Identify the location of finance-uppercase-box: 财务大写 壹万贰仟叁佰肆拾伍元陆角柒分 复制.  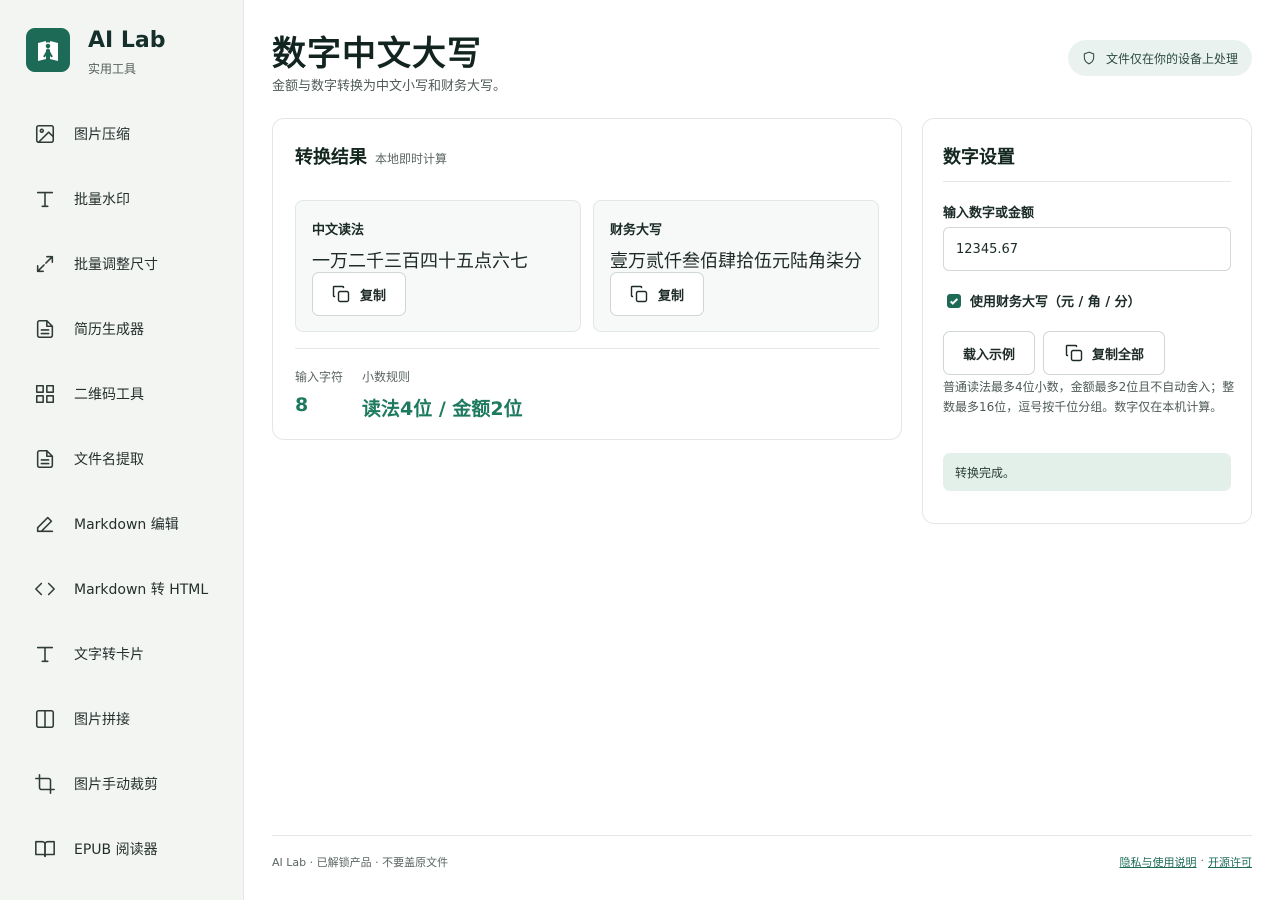
(736, 266).